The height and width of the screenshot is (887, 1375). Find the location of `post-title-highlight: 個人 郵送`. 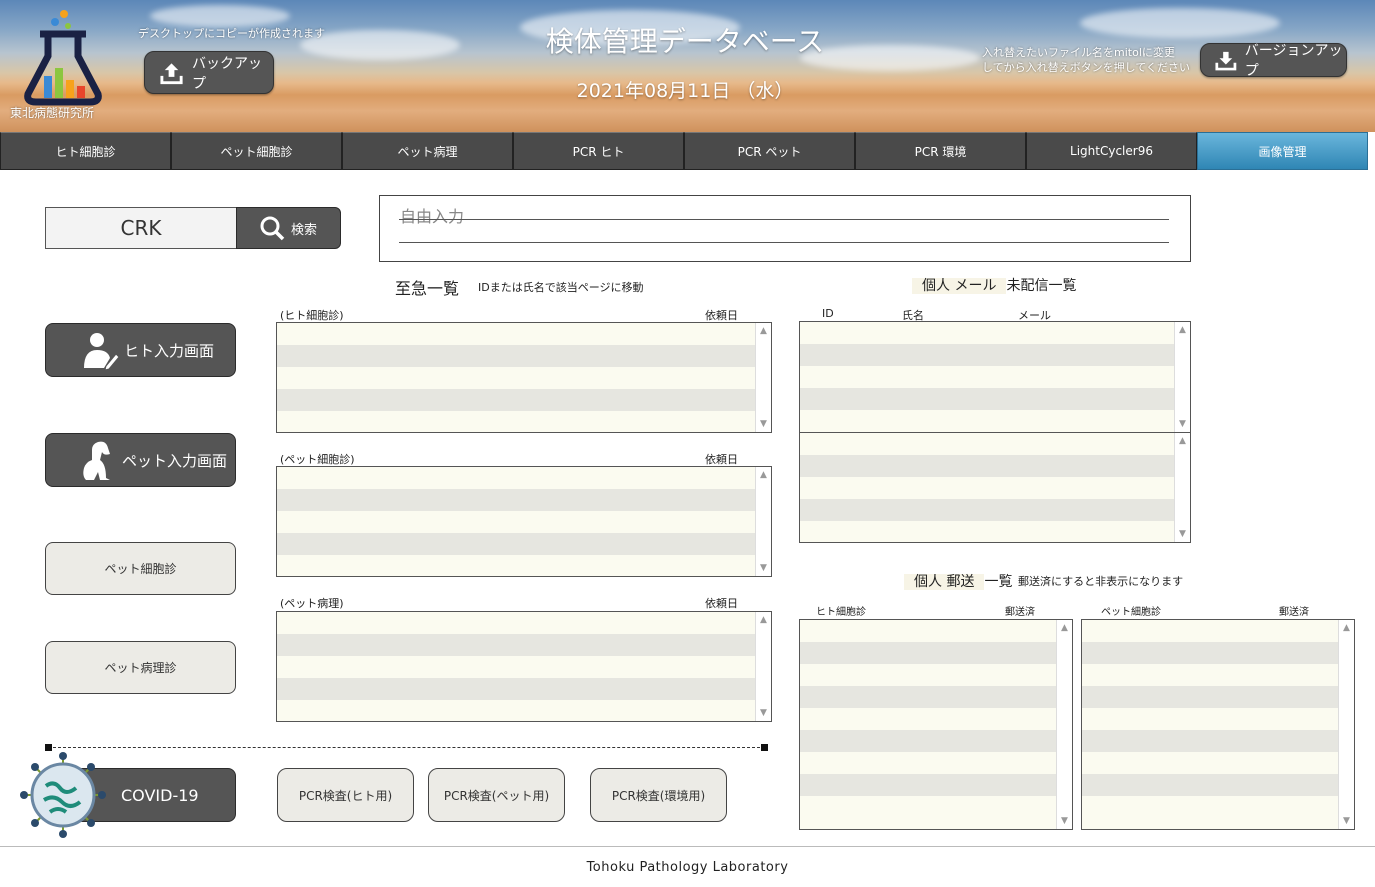

post-title-highlight: 個人 郵送 is located at coordinates (944, 582).